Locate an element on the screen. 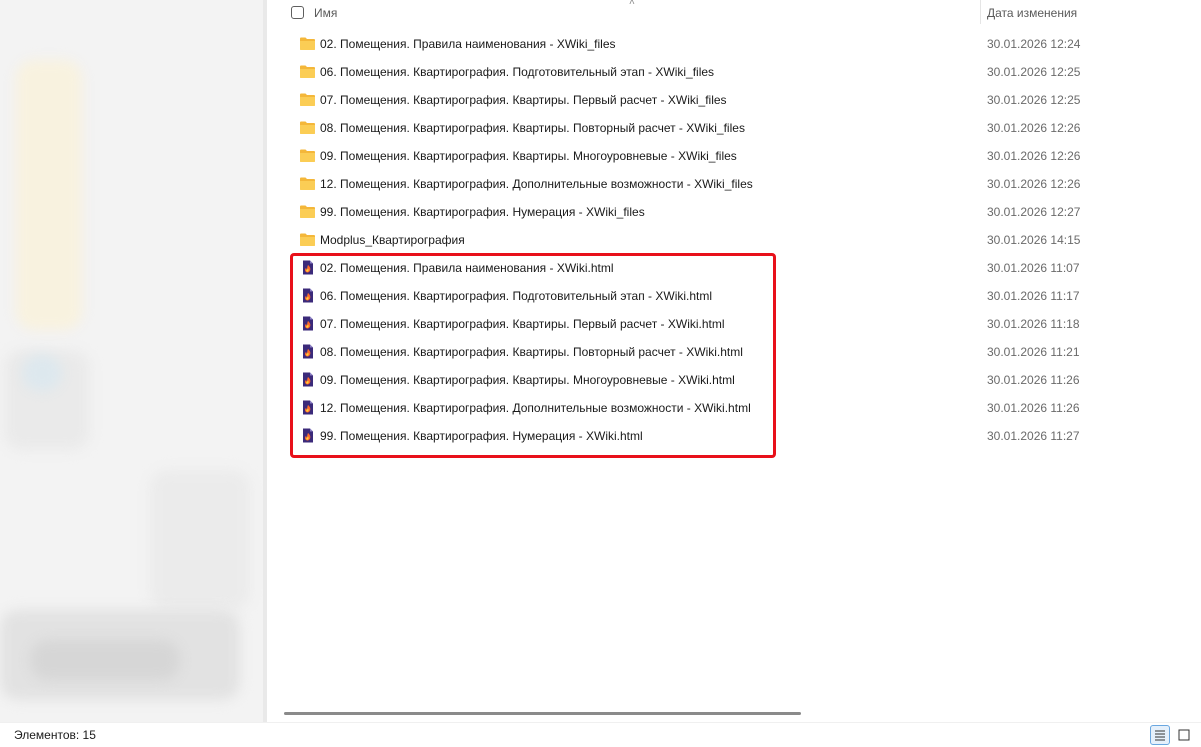  large-icons-view-icon is located at coordinates (1184, 735).